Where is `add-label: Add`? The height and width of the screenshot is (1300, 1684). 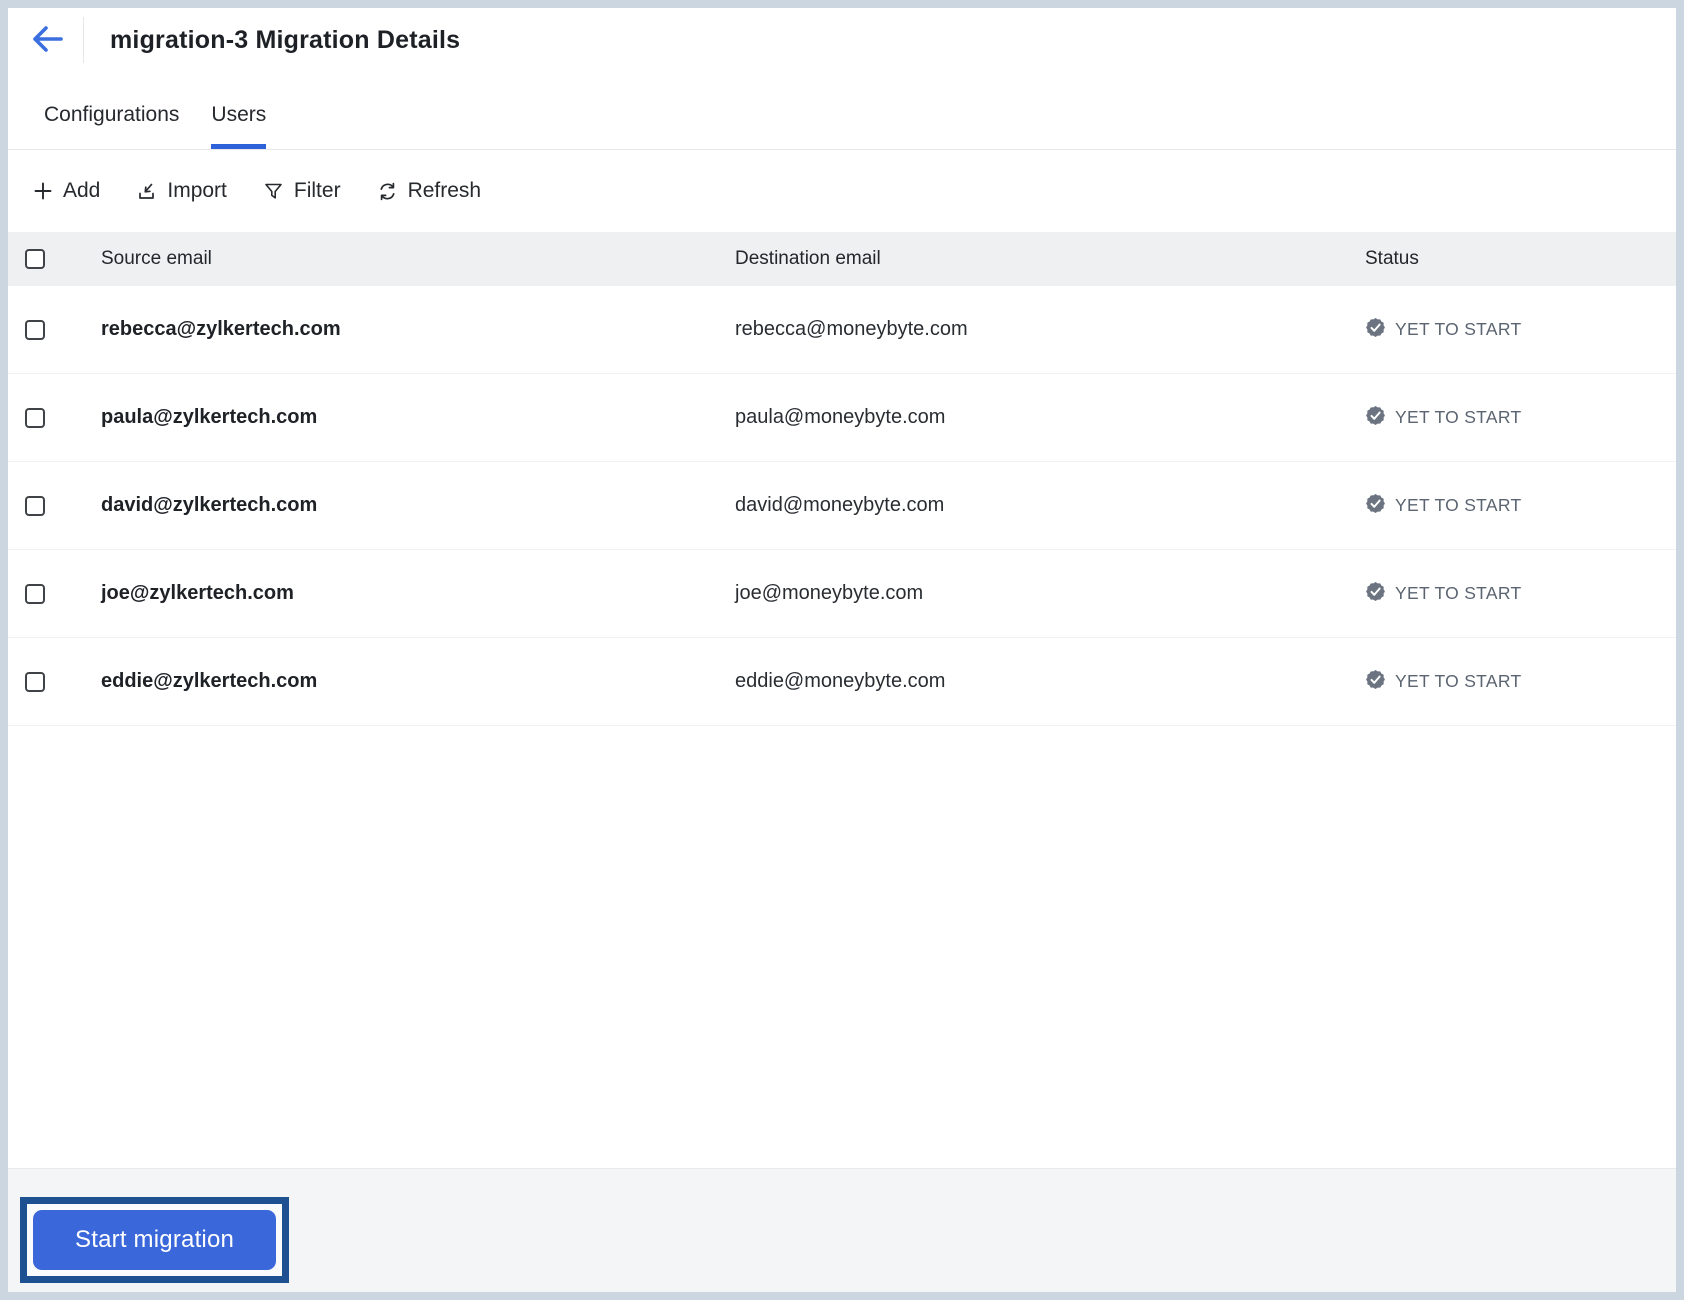 add-label: Add is located at coordinates (82, 190).